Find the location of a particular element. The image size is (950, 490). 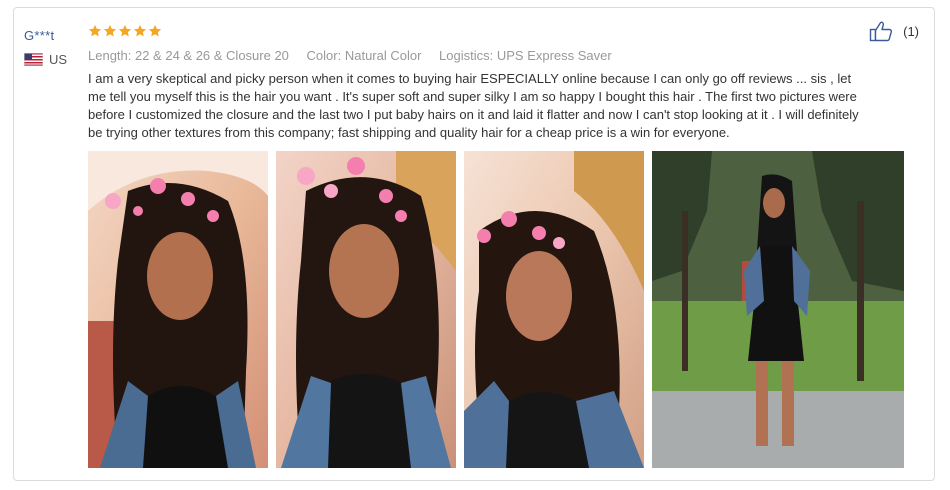

star-rating is located at coordinates (125, 31).